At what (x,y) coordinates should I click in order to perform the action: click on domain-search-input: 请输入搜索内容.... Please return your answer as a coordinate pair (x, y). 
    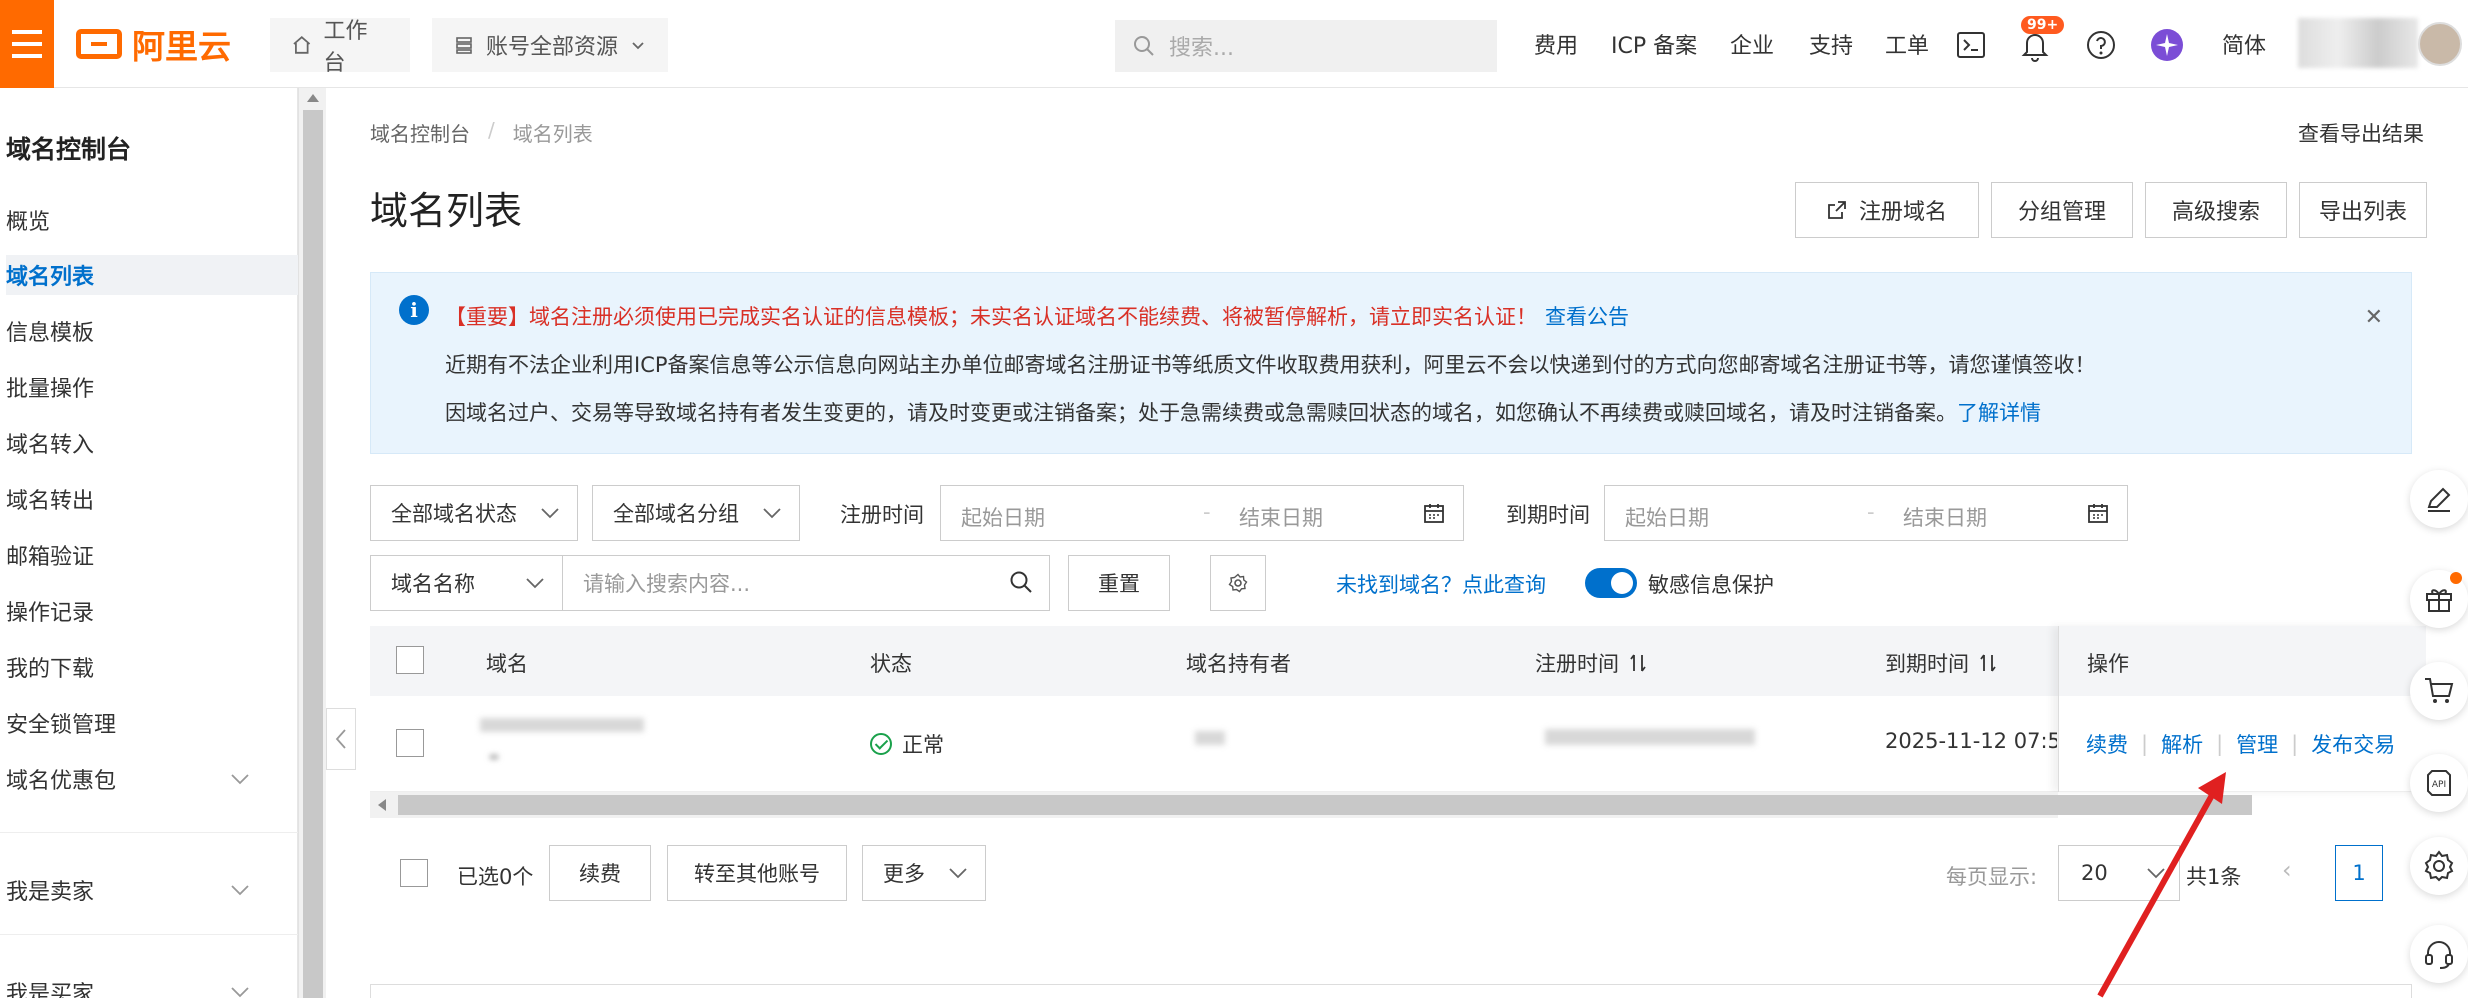
    Looking at the image, I should click on (806, 583).